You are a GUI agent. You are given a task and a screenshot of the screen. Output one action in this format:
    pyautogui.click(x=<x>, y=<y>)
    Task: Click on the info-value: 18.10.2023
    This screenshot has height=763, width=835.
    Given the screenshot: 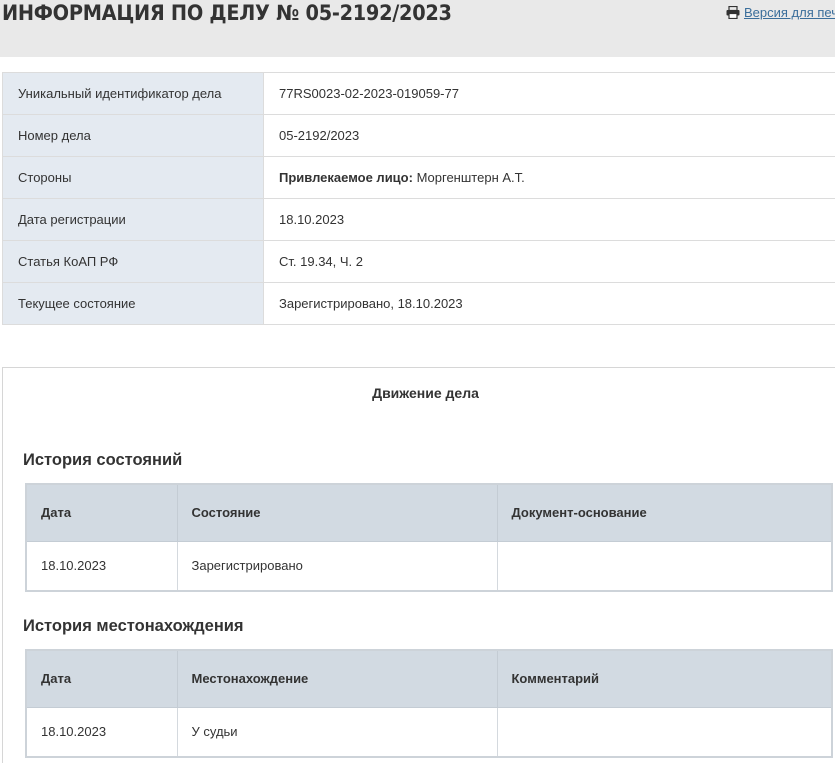 What is the action you would take?
    pyautogui.click(x=549, y=219)
    